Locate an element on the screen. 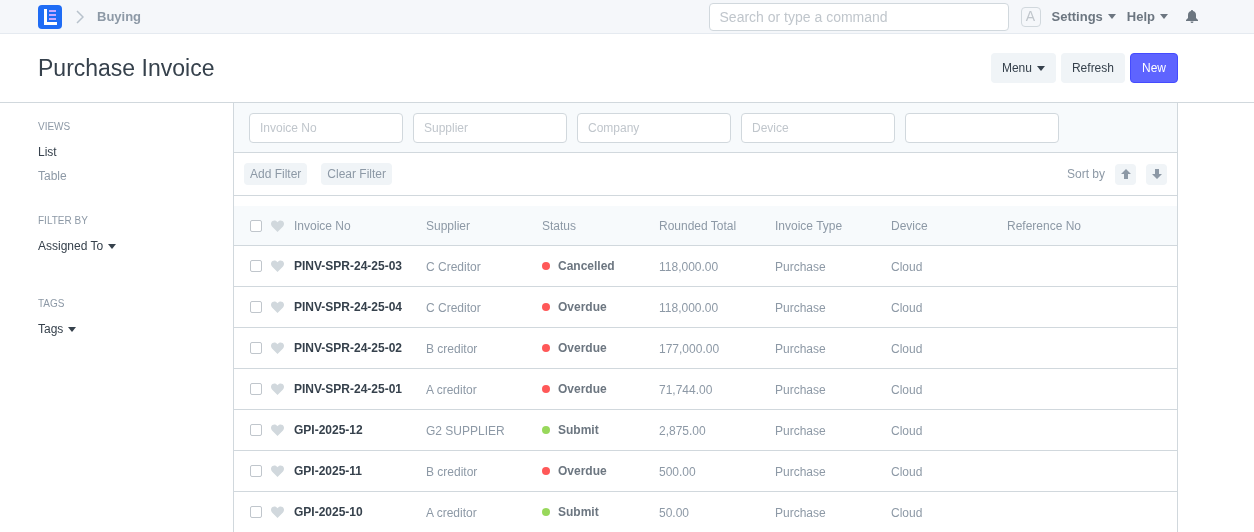  filter-field: Invoice No is located at coordinates (326, 127).